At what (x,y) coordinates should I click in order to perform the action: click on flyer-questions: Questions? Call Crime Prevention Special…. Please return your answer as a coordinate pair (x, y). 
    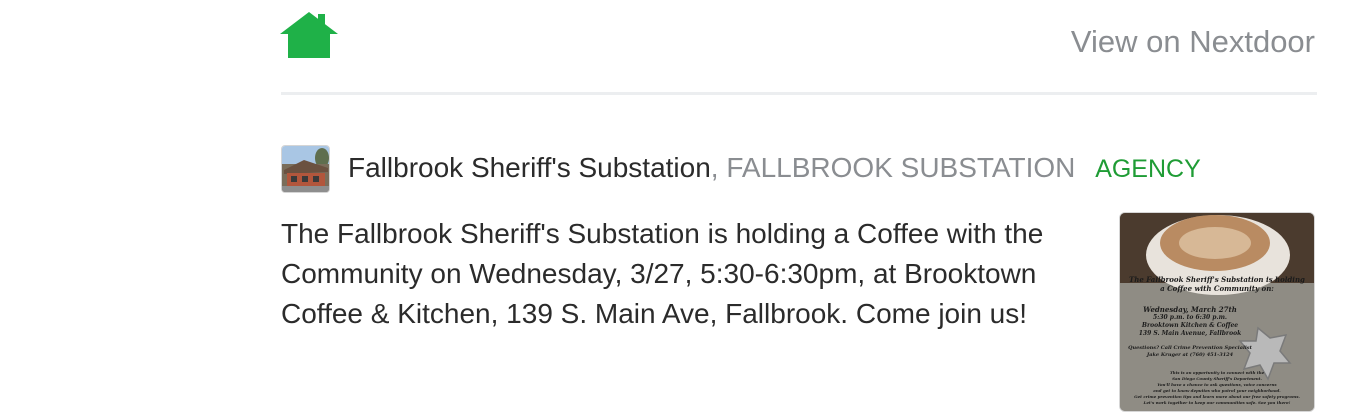
    Looking at the image, I should click on (1190, 348).